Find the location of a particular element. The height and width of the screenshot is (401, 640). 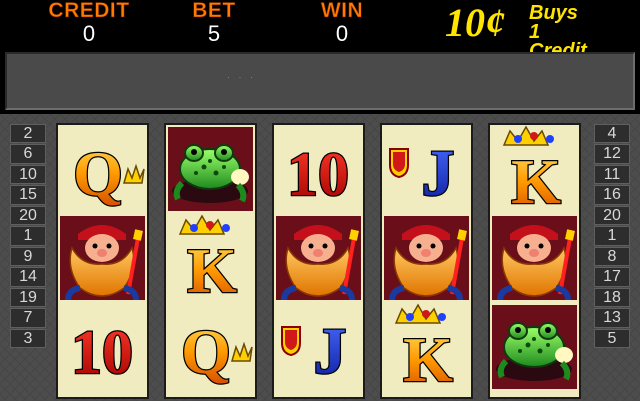

reel-4: J K is located at coordinates (426, 261).